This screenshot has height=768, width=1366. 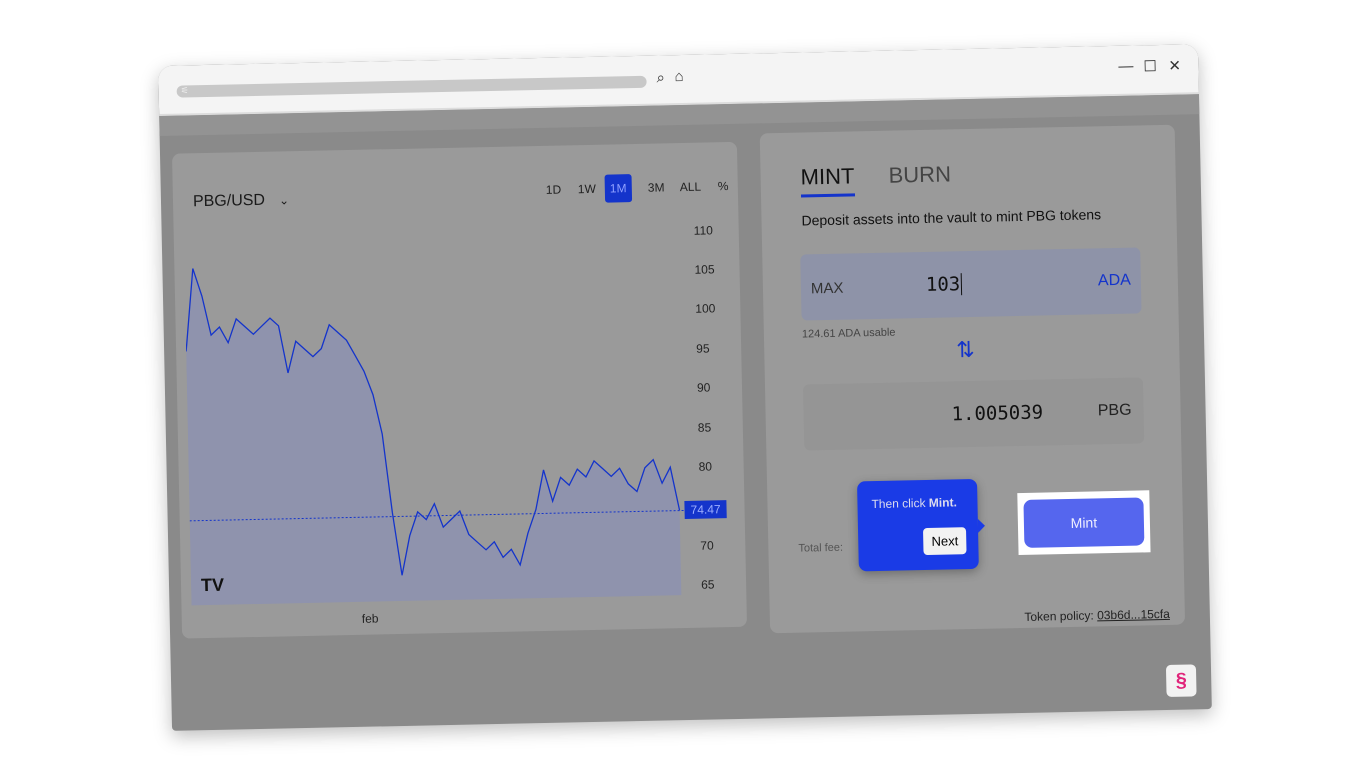 What do you see at coordinates (1114, 280) in the screenshot?
I see `input-unit: ADA` at bounding box center [1114, 280].